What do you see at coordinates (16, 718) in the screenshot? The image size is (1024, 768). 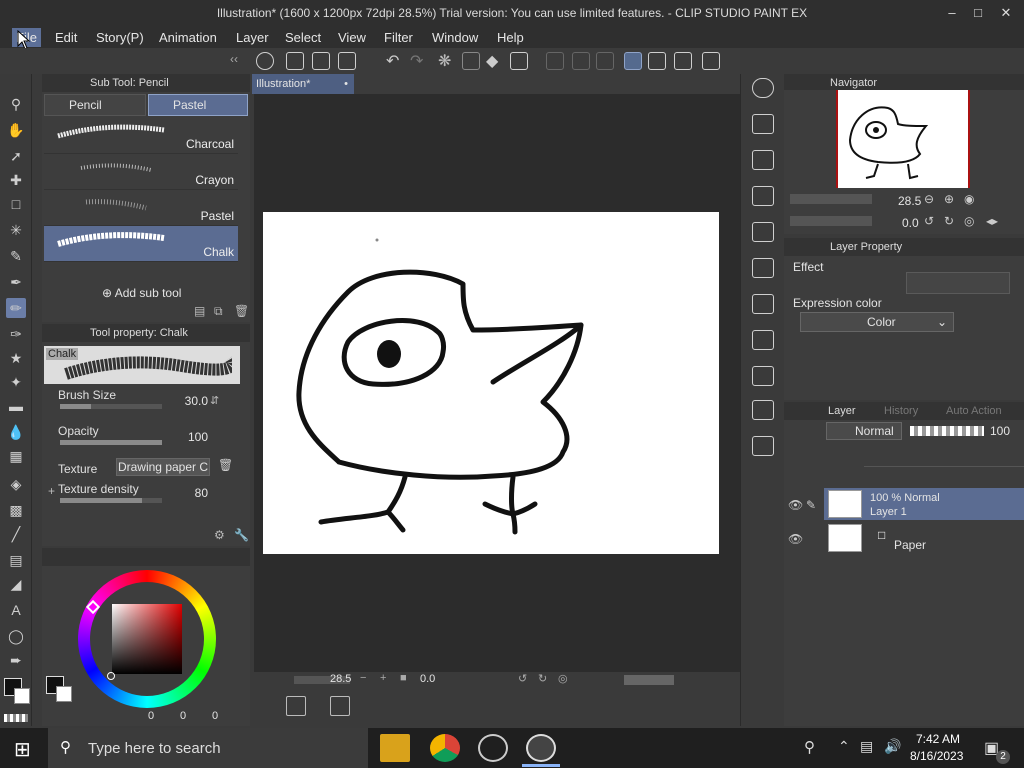 I see `transparent-color-swatch` at bounding box center [16, 718].